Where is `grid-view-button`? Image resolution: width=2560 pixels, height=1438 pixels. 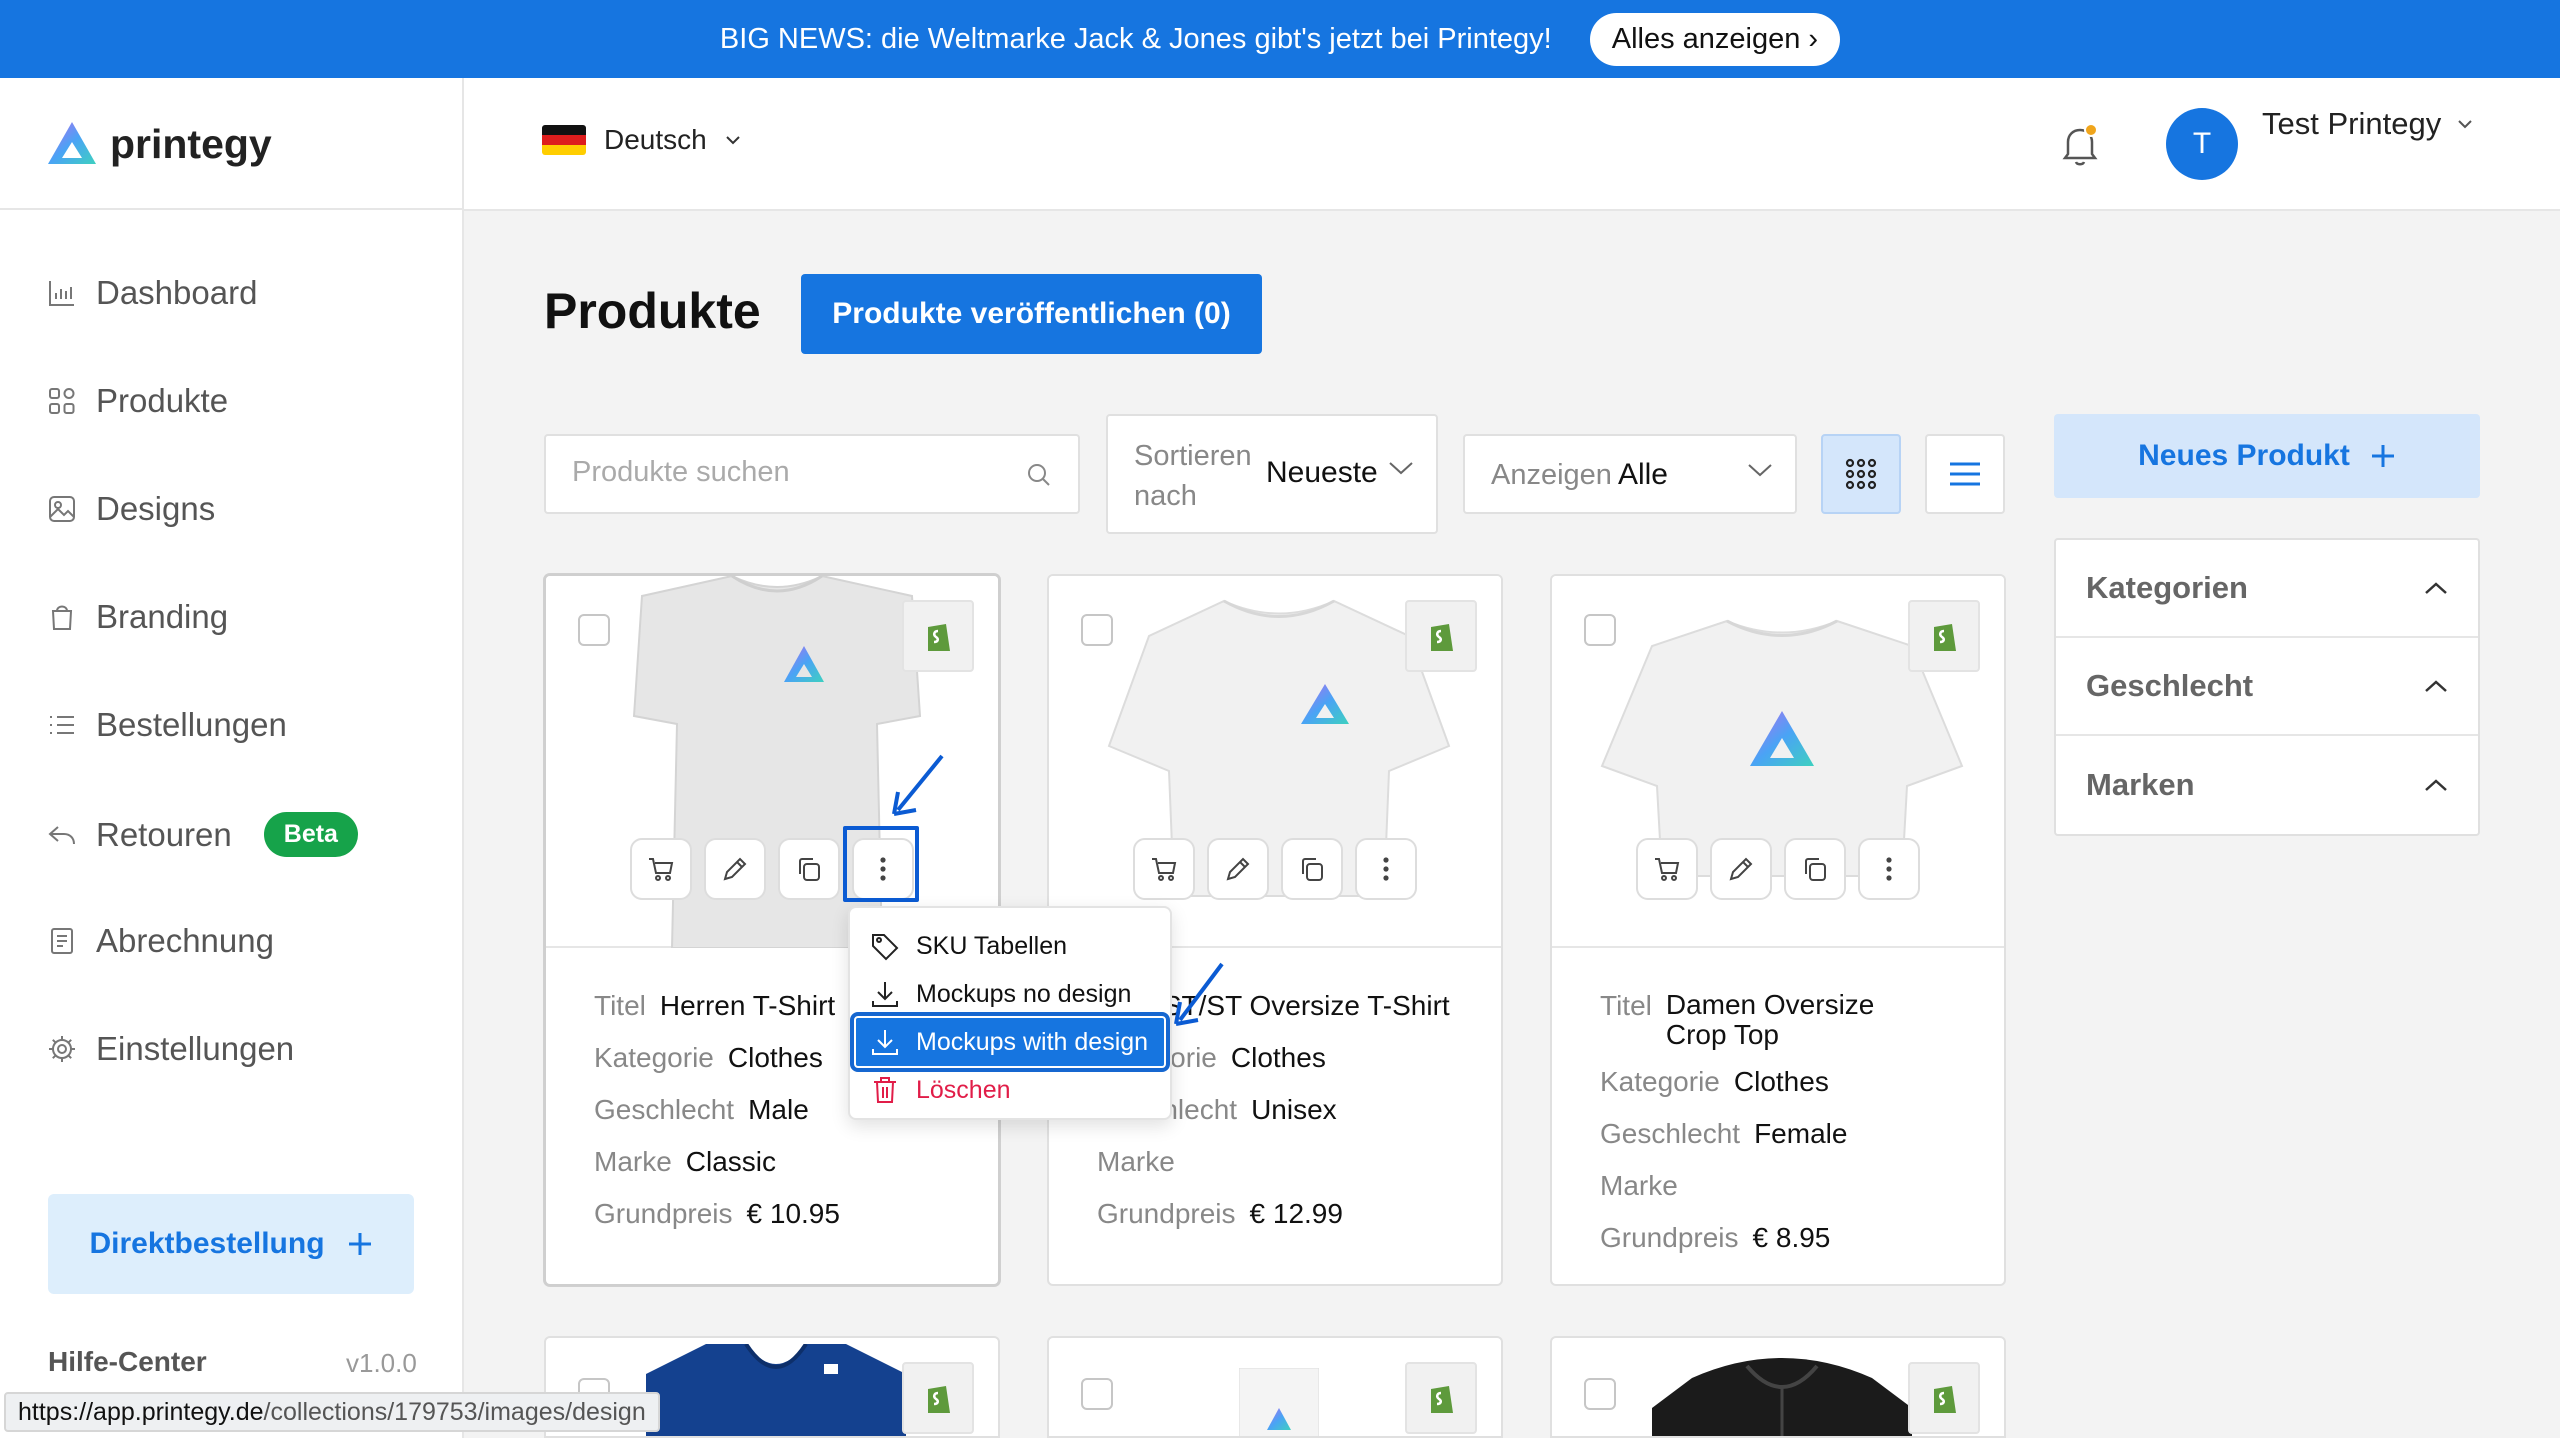 grid-view-button is located at coordinates (1861, 474).